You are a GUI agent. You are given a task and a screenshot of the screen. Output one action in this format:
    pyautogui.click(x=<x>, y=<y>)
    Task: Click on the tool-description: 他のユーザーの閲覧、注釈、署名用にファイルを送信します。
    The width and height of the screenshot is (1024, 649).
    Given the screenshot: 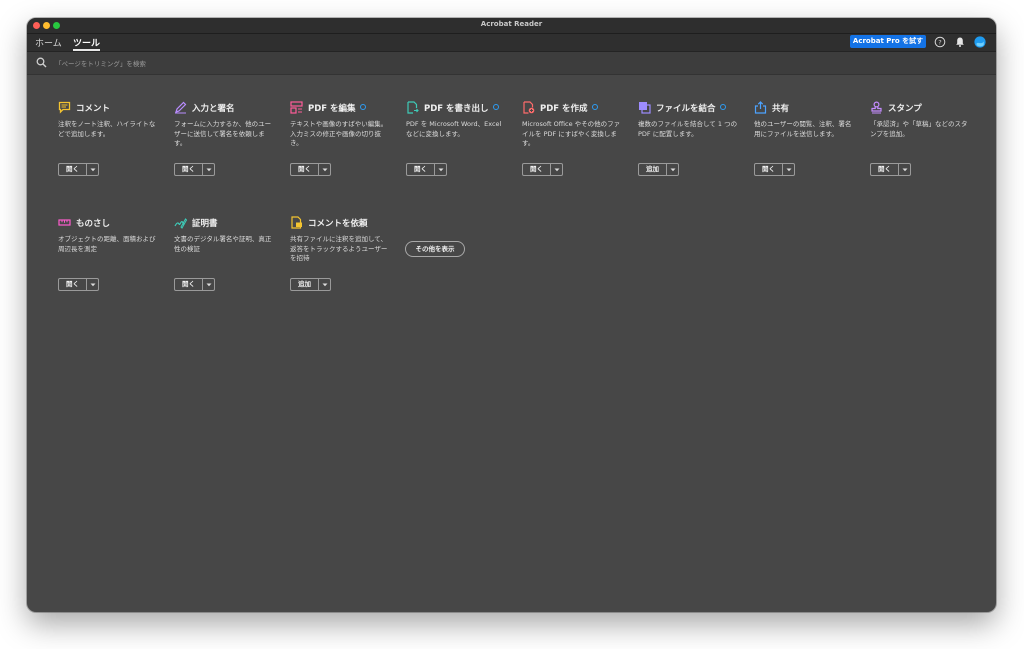 What is the action you would take?
    pyautogui.click(x=803, y=129)
    